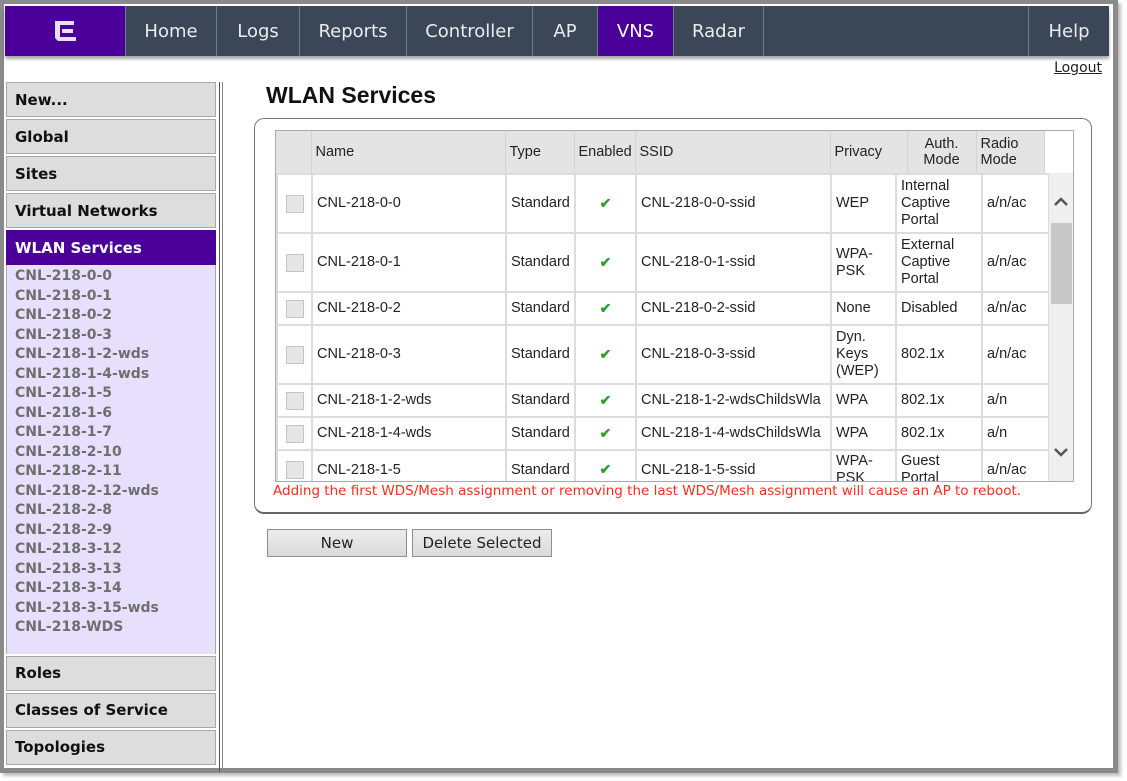 The height and width of the screenshot is (781, 1127). I want to click on wlan-service-link: CNL-218-0-3, so click(115, 336).